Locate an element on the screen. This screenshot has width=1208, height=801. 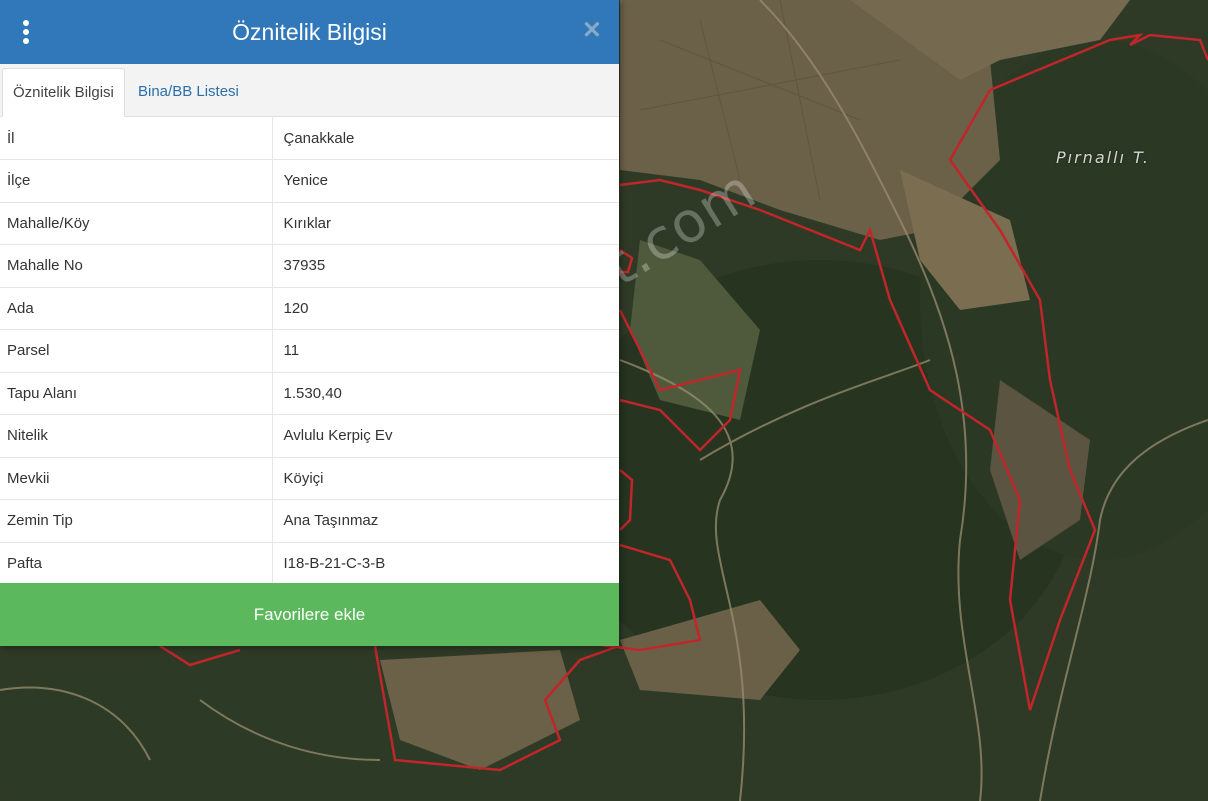
table-row: Mahalle/Köy Kırıklar is located at coordinates (309, 223).